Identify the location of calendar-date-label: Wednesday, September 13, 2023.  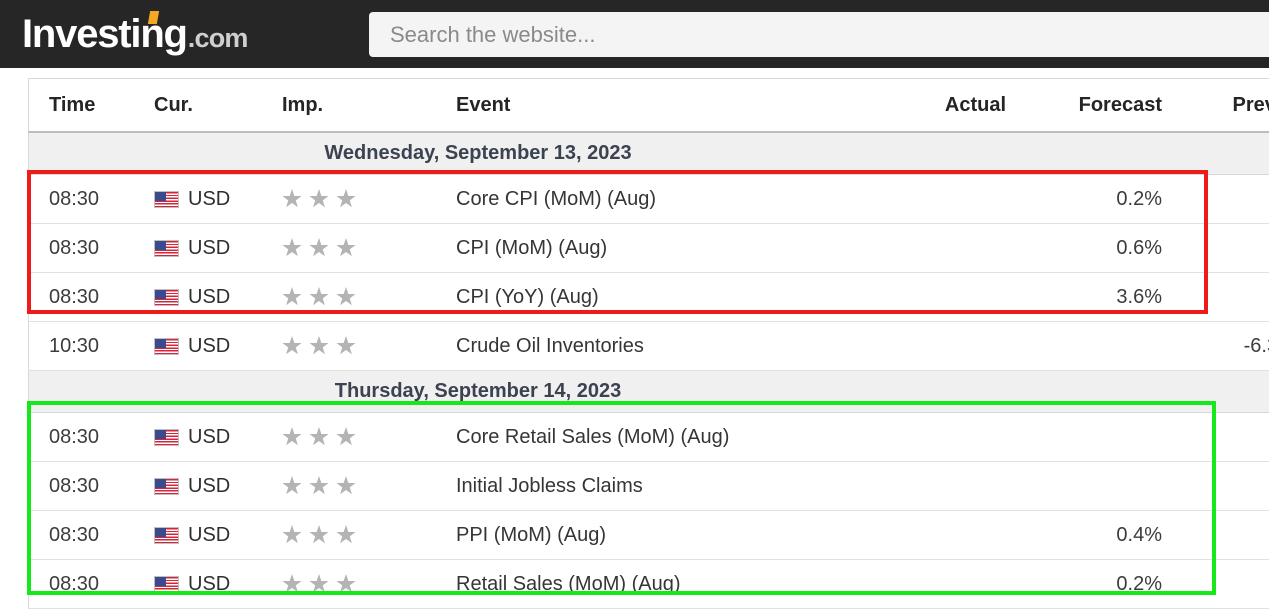
(649, 153).